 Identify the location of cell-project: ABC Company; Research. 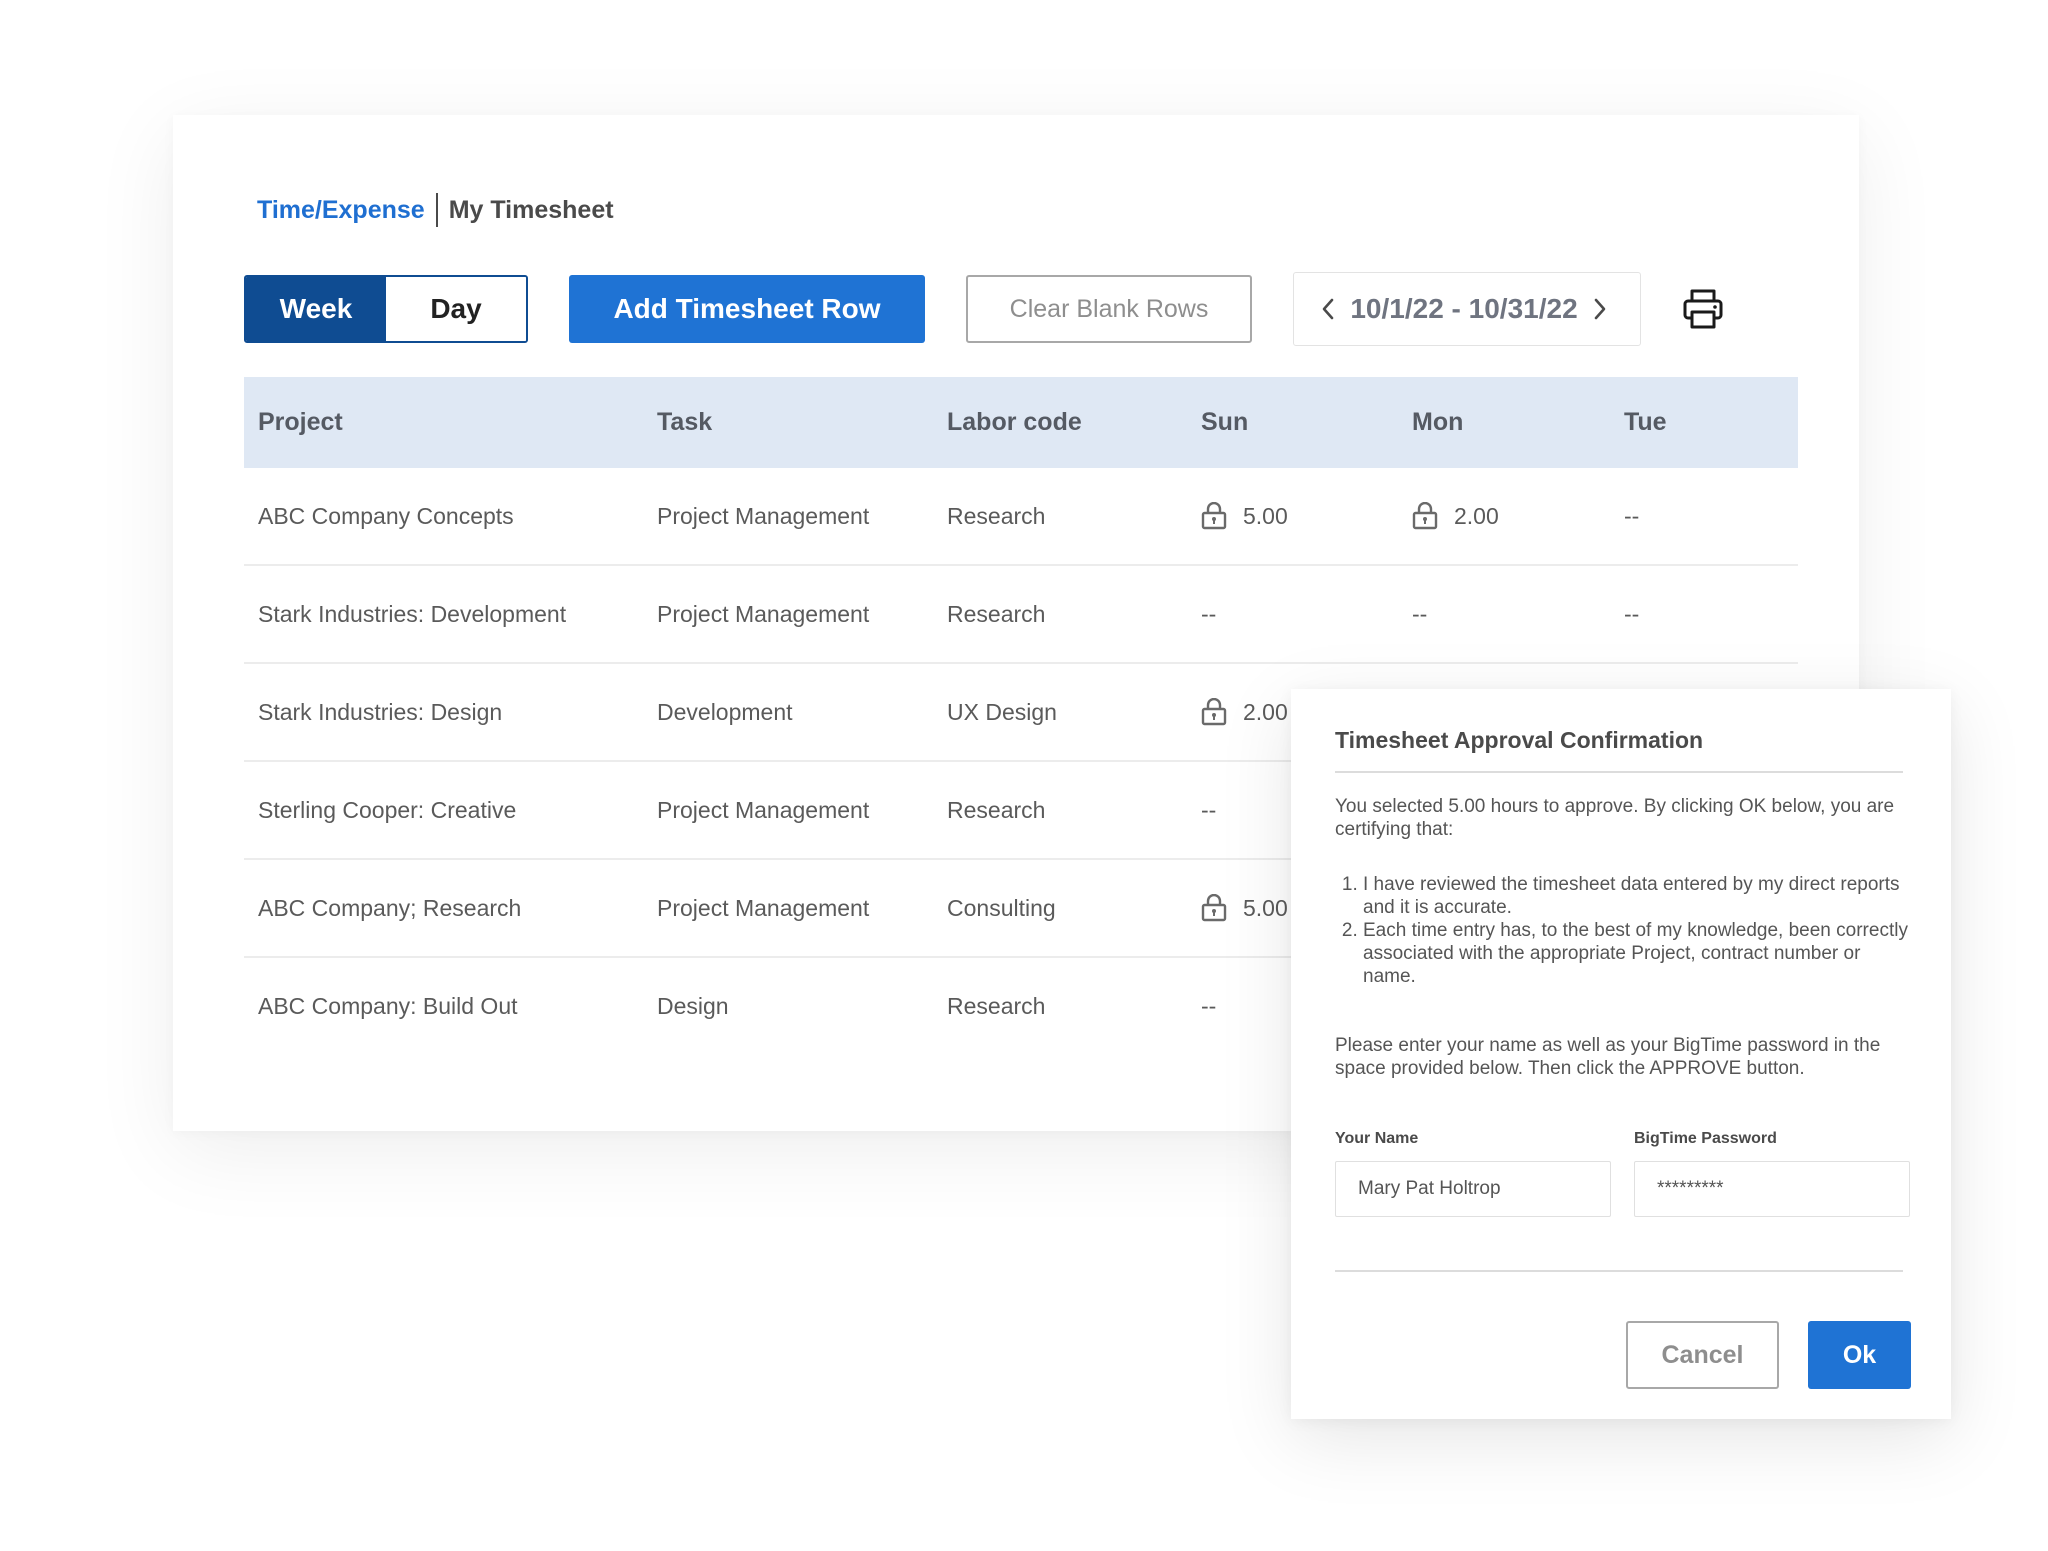
(390, 907).